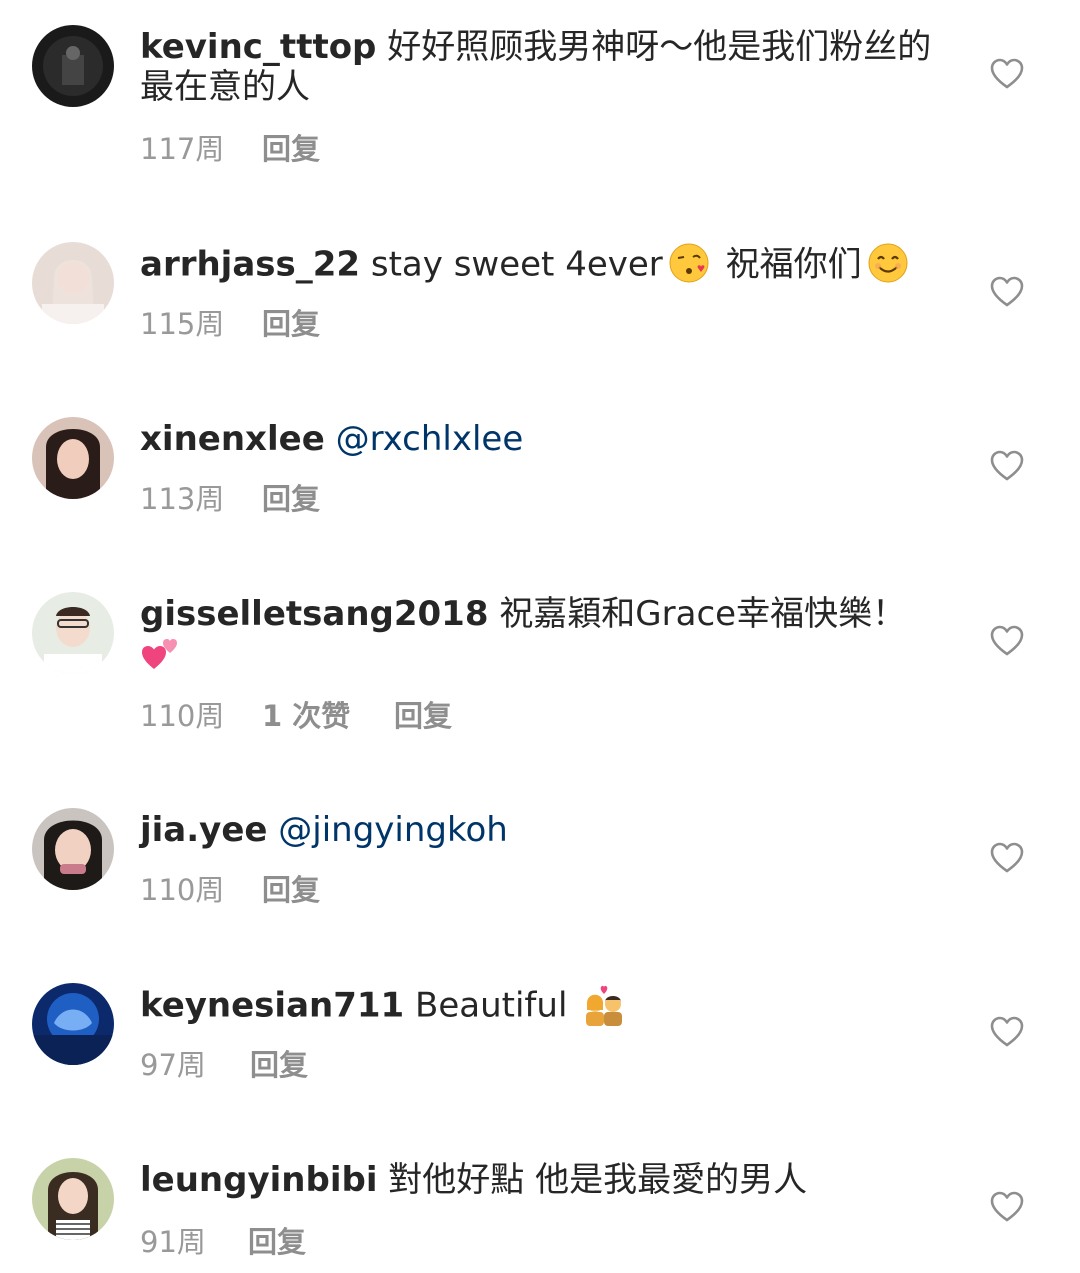  Describe the element at coordinates (604, 1005) in the screenshot. I see `couple-with-heart-icon` at that location.